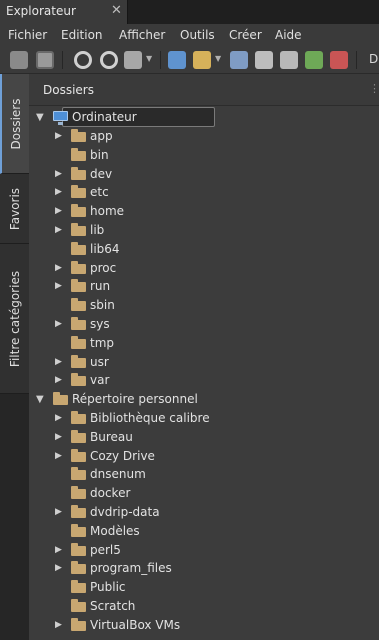 Image resolution: width=379 pixels, height=640 pixels. What do you see at coordinates (189, 324) in the screenshot?
I see `tree-item: ▶ sys` at bounding box center [189, 324].